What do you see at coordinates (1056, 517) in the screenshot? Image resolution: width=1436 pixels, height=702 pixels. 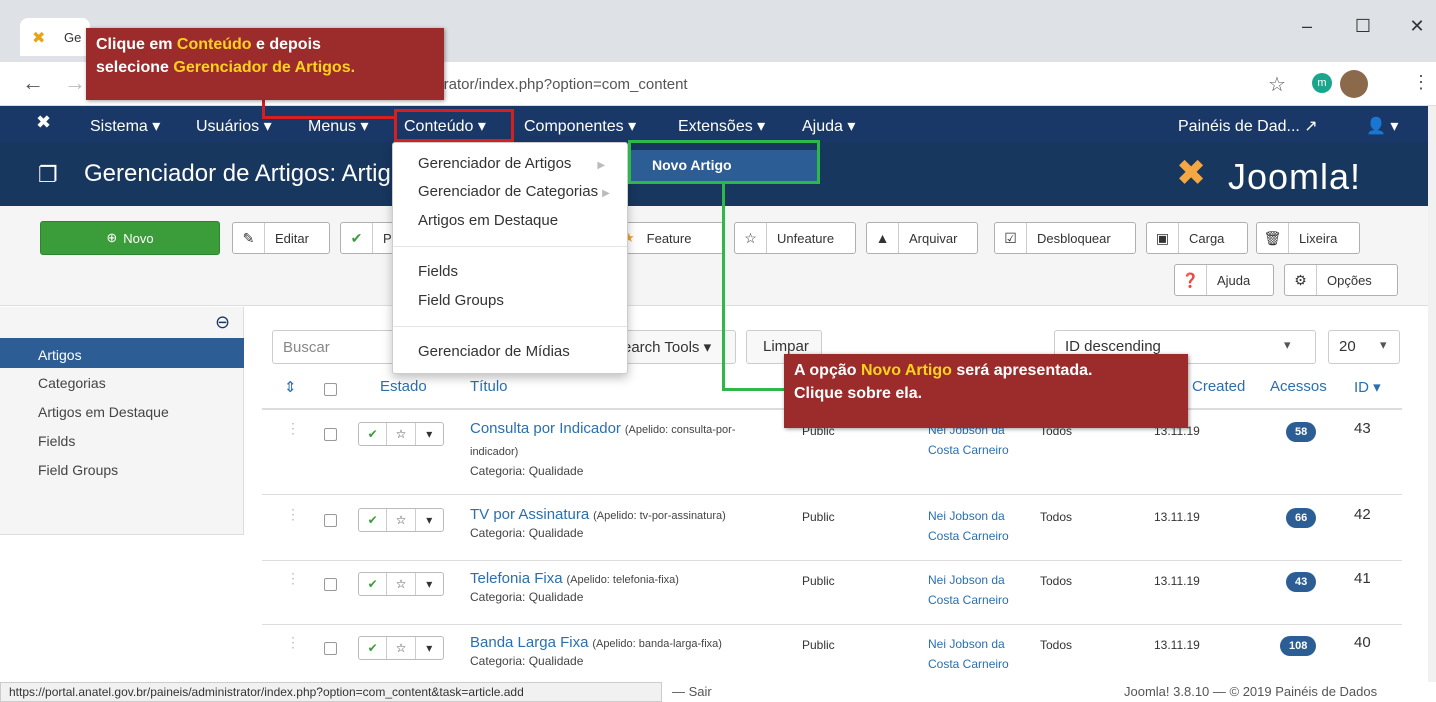 I see `language: Todos` at bounding box center [1056, 517].